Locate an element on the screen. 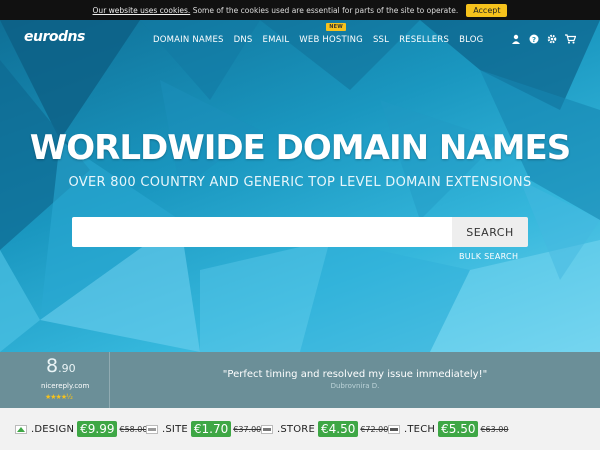  tld-name: .SITE is located at coordinates (175, 429).